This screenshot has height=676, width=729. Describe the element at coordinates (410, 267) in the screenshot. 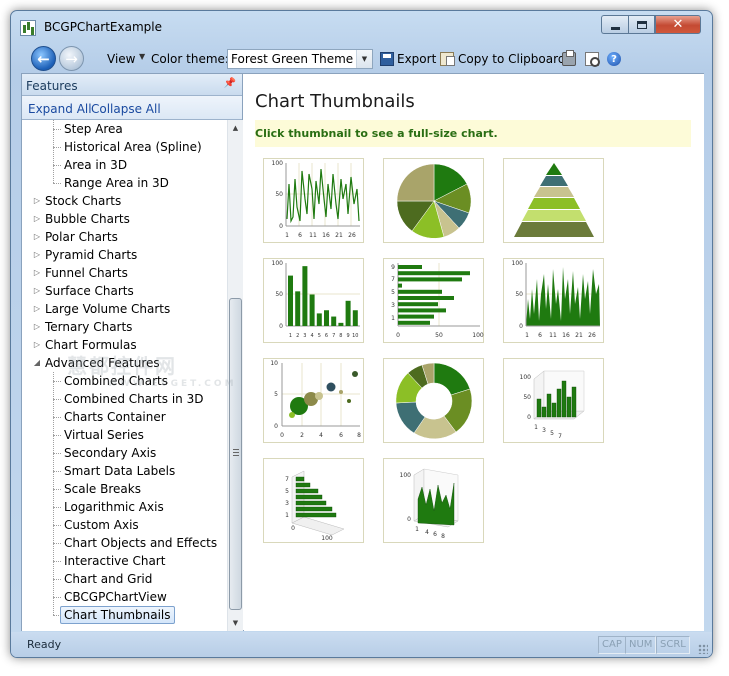

I see `hbar-mark` at that location.